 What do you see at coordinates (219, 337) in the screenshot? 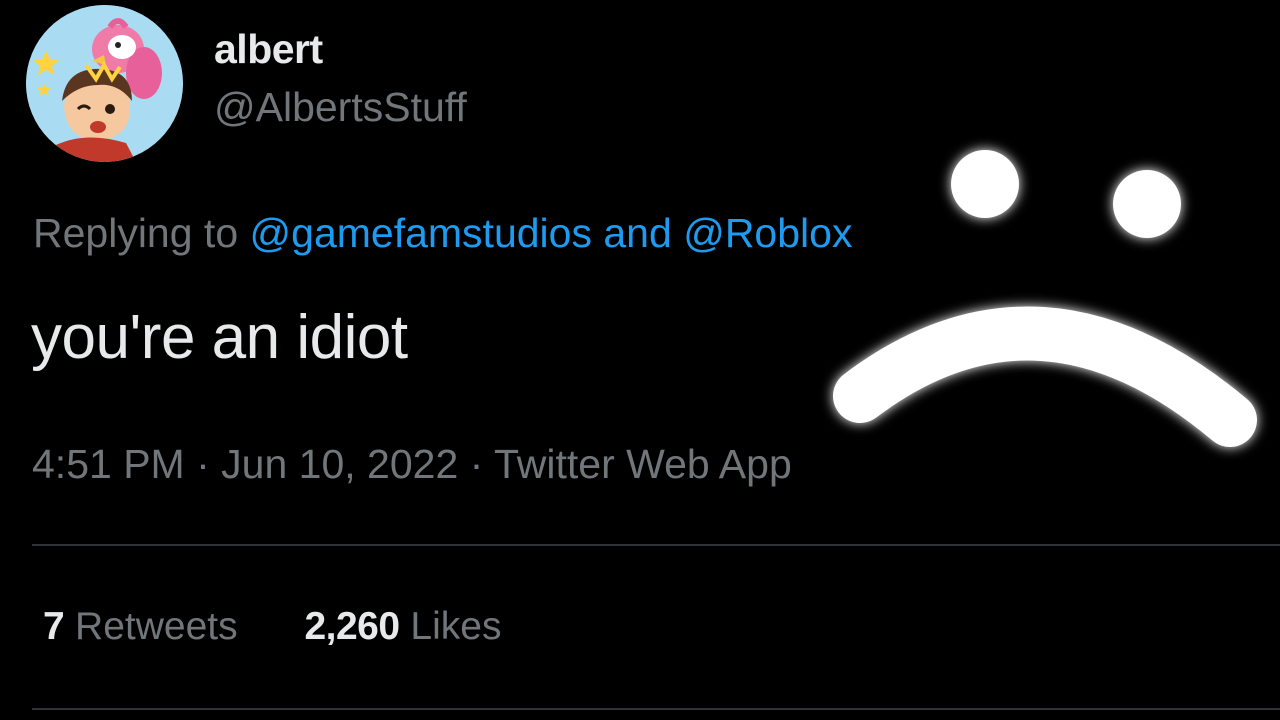
I see `tweet-text: you're an idiot` at bounding box center [219, 337].